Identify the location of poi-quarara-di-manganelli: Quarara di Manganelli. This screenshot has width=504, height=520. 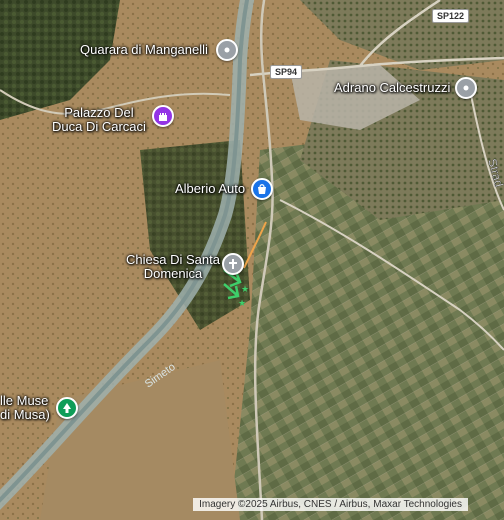
(159, 50).